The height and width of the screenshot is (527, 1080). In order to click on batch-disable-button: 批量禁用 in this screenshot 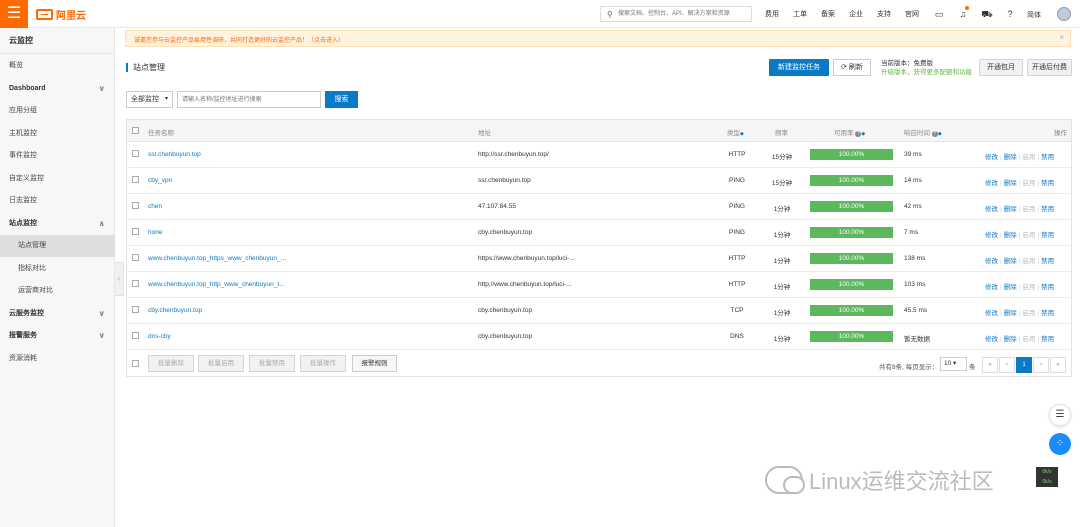, I will do `click(272, 363)`.